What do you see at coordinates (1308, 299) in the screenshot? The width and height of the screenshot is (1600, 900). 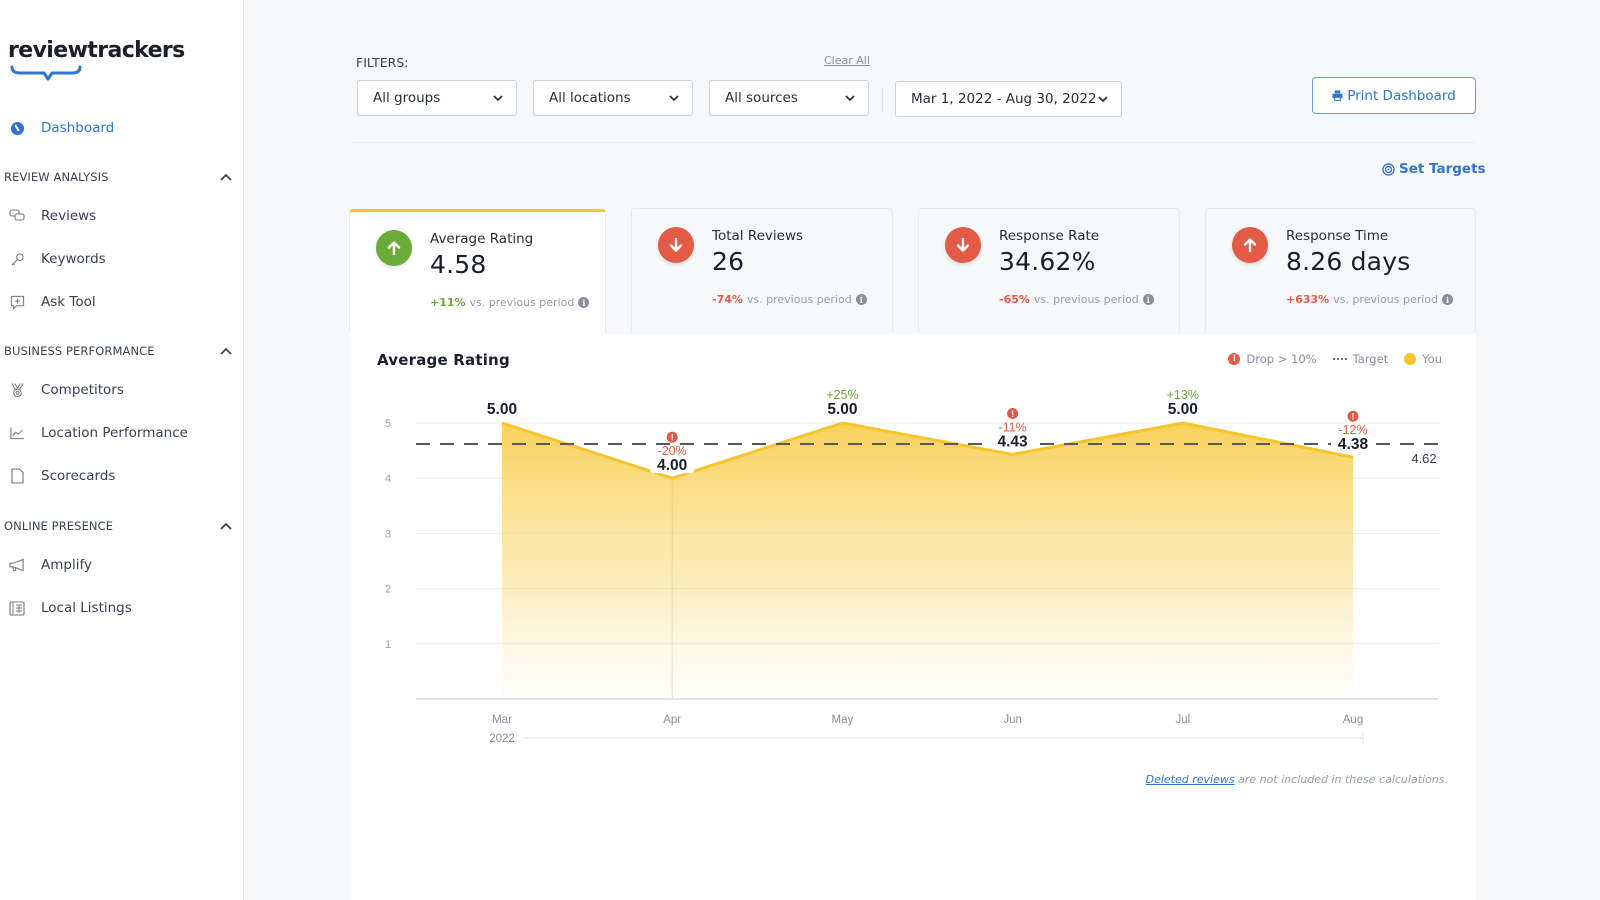 I see `kpi-change-percent: +633%` at bounding box center [1308, 299].